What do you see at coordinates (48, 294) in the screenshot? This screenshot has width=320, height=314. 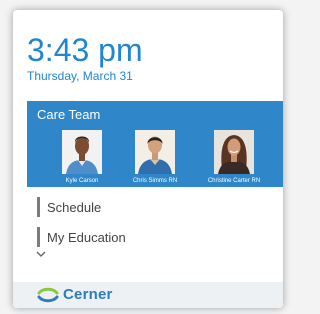 I see `cerner-logo-icon` at bounding box center [48, 294].